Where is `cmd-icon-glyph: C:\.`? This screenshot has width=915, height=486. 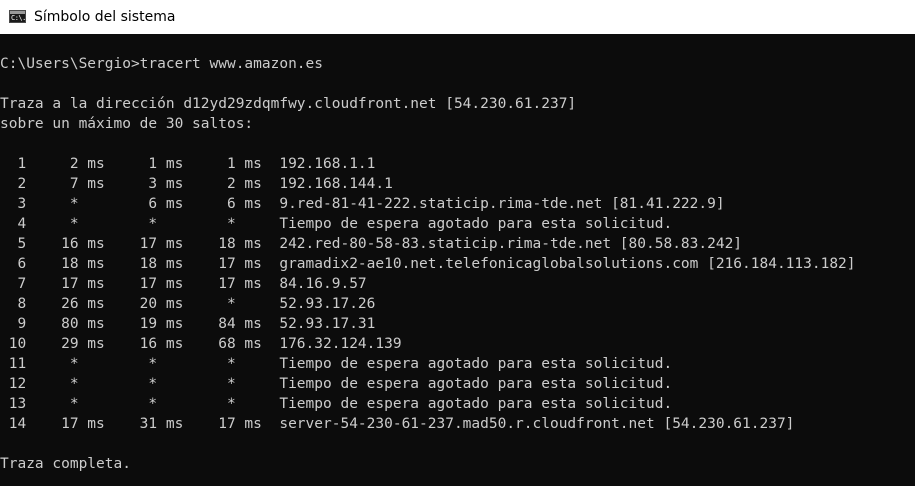 cmd-icon-glyph: C:\. is located at coordinates (18, 18).